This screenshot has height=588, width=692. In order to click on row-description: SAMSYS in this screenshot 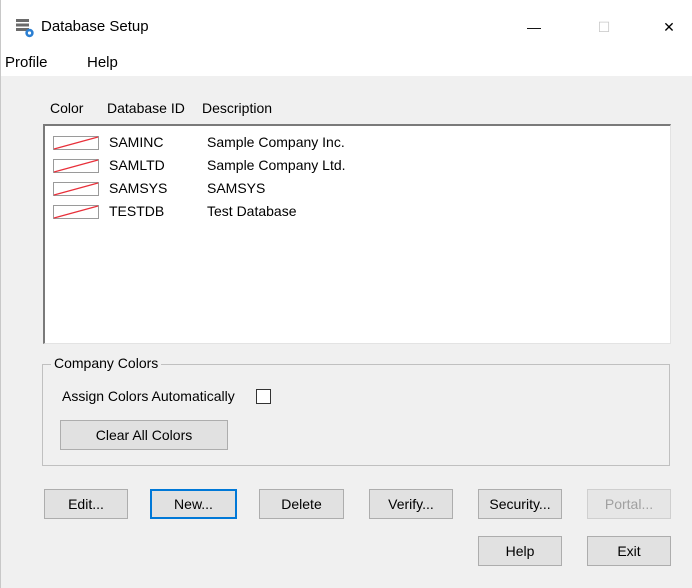, I will do `click(236, 188)`.